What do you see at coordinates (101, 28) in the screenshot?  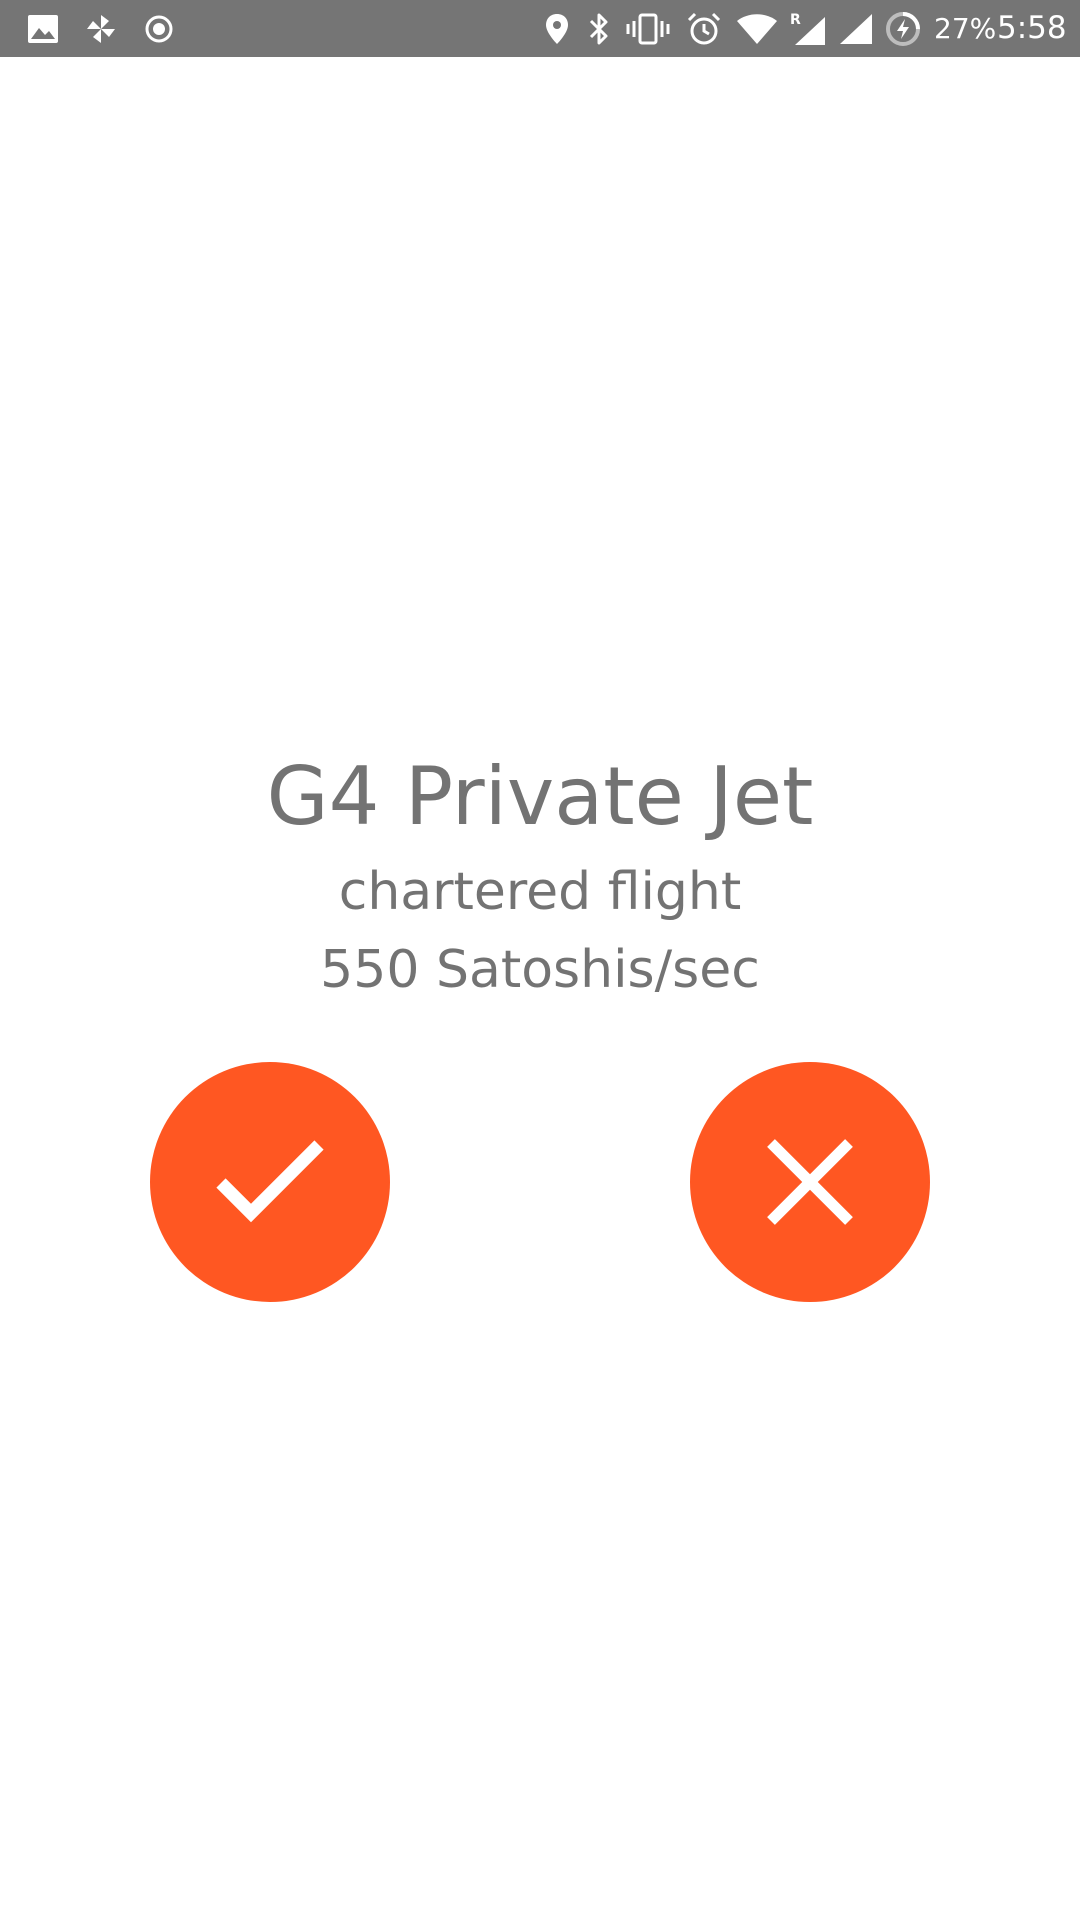 I see `pinwheel-icon` at bounding box center [101, 28].